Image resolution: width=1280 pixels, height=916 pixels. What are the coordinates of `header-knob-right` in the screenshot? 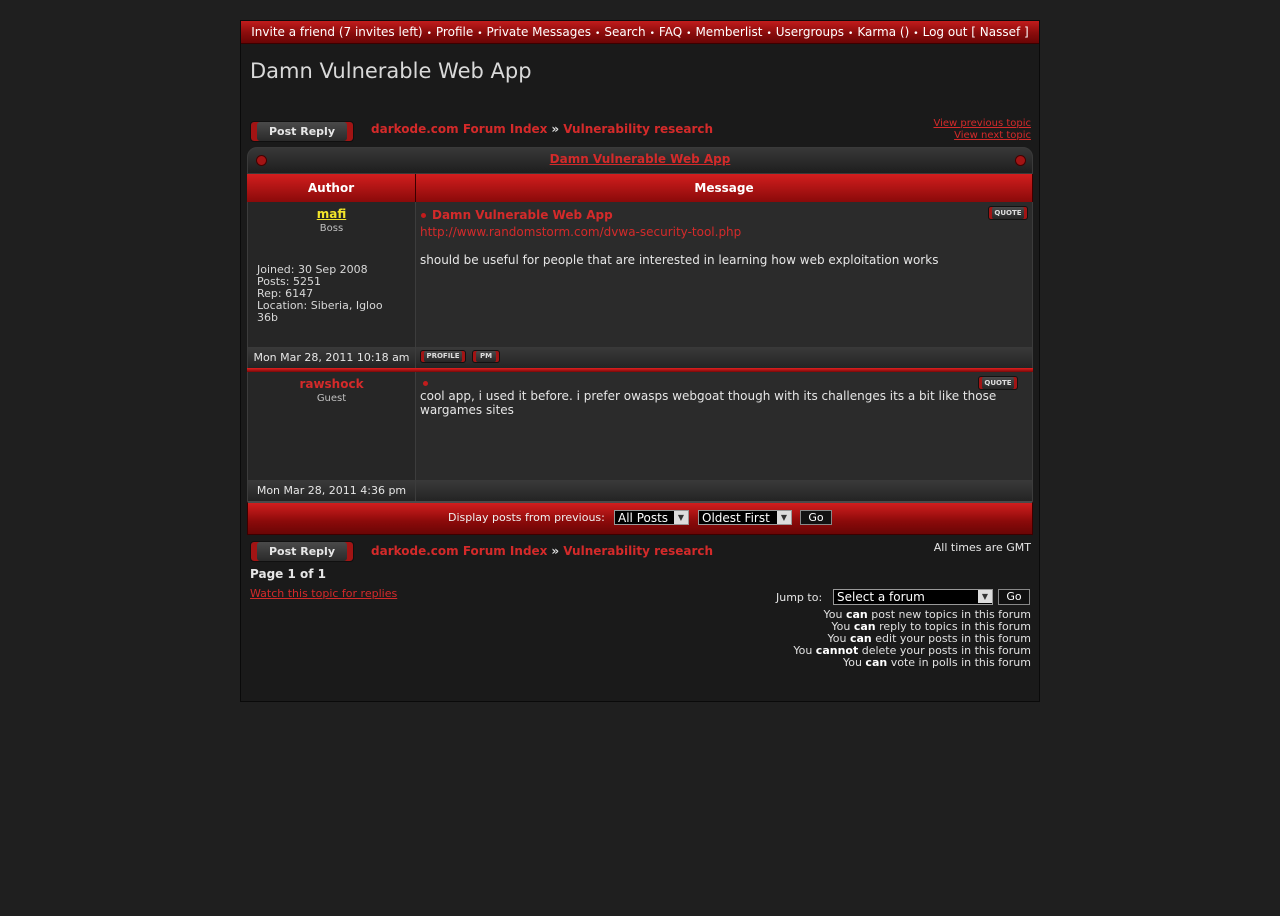 It's located at (1020, 160).